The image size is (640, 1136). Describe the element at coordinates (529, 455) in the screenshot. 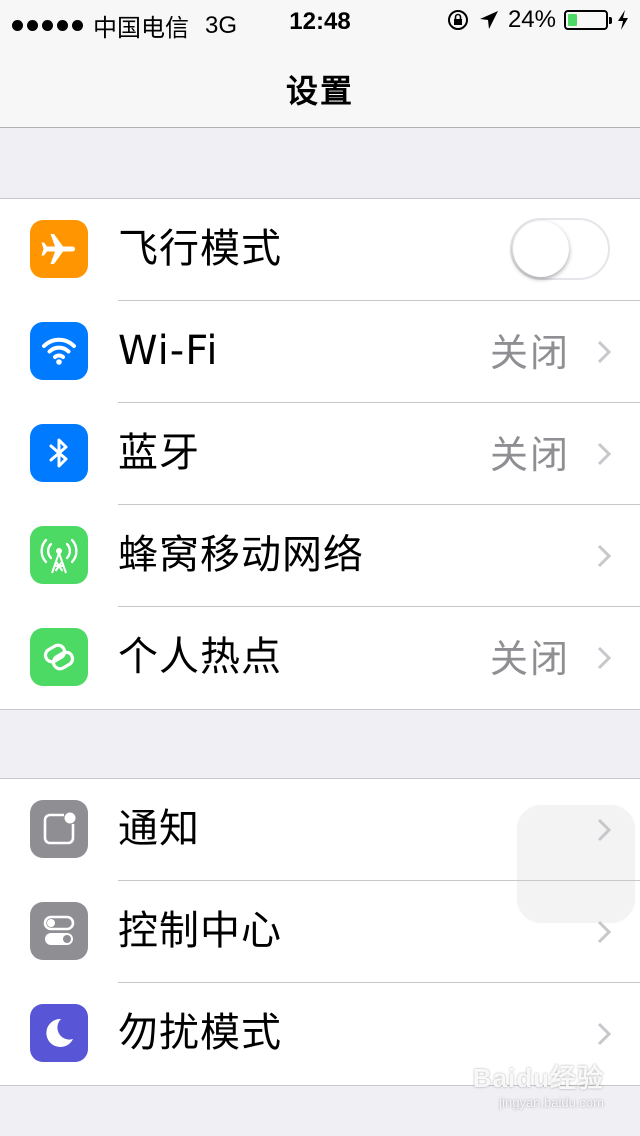

I see `bluetooth-value: 关闭` at that location.